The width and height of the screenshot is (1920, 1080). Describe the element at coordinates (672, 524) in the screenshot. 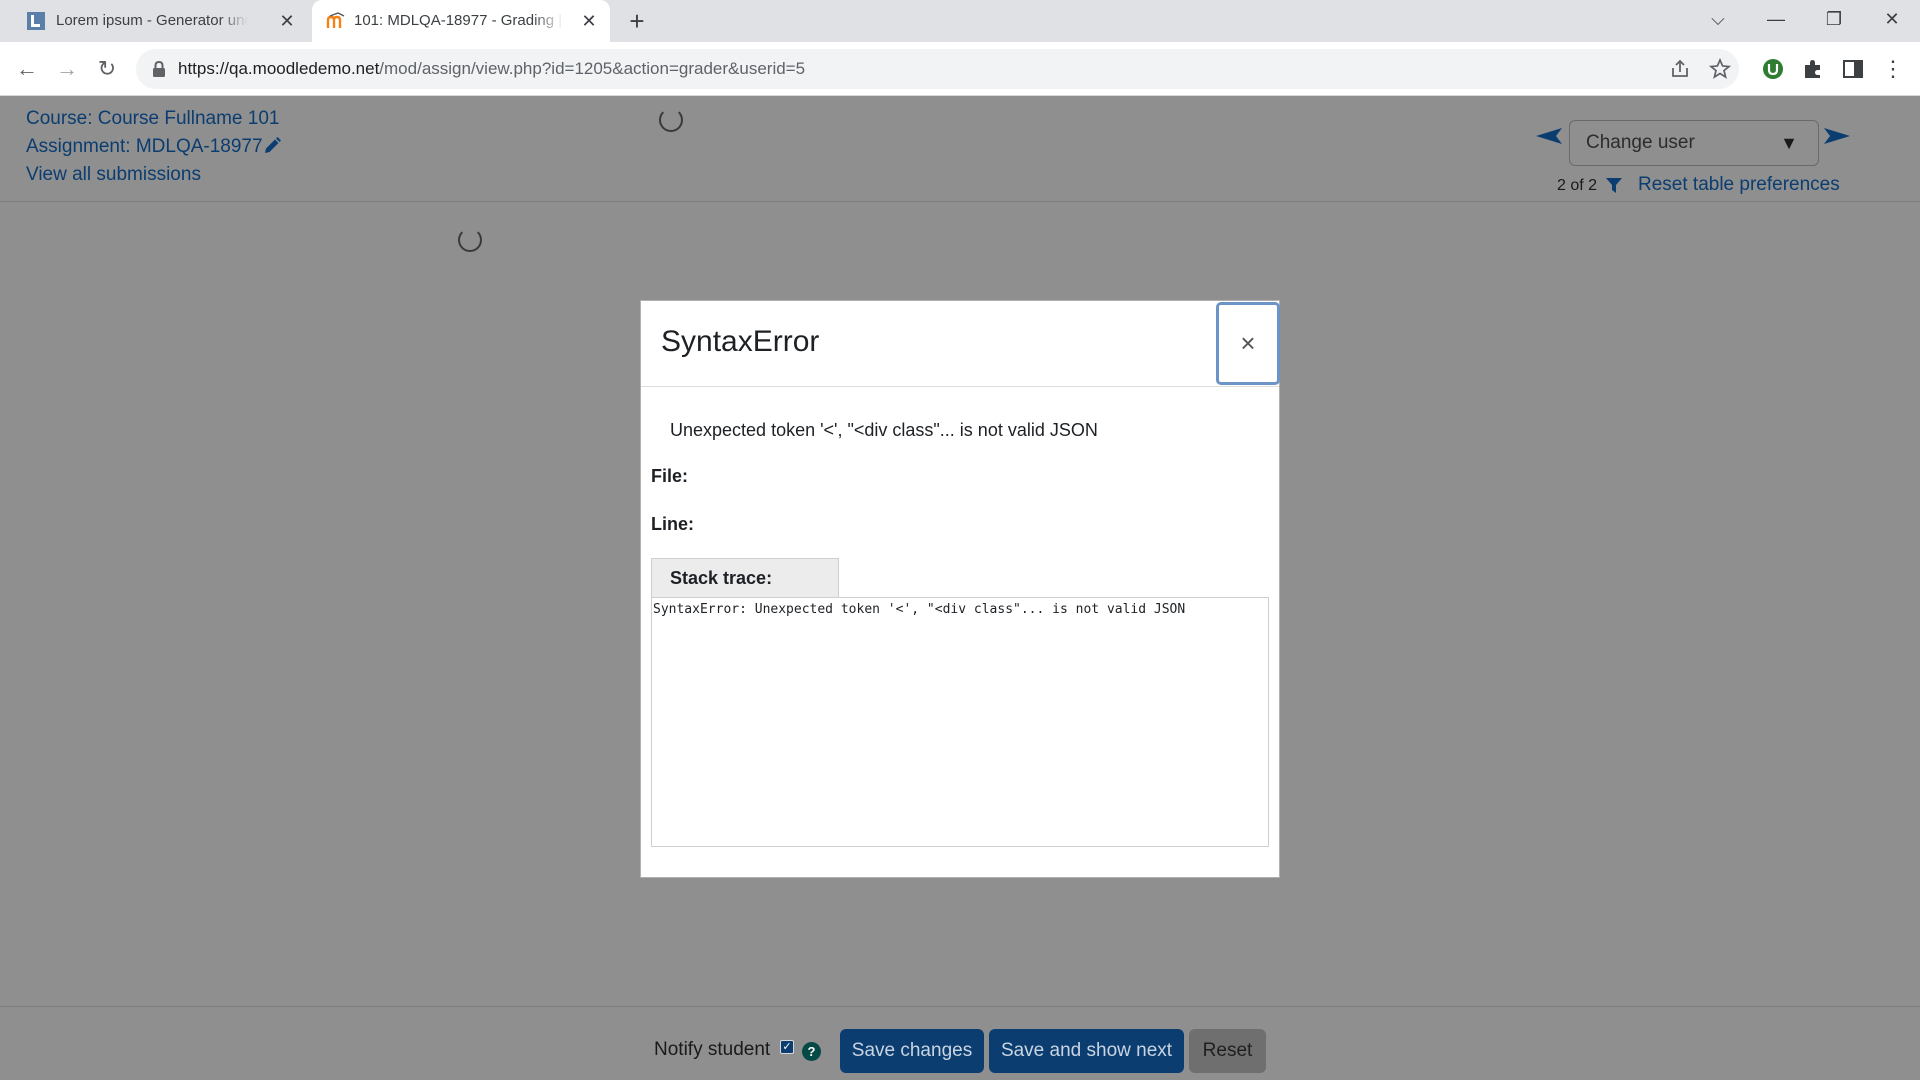

I see `line-label: Line:` at that location.